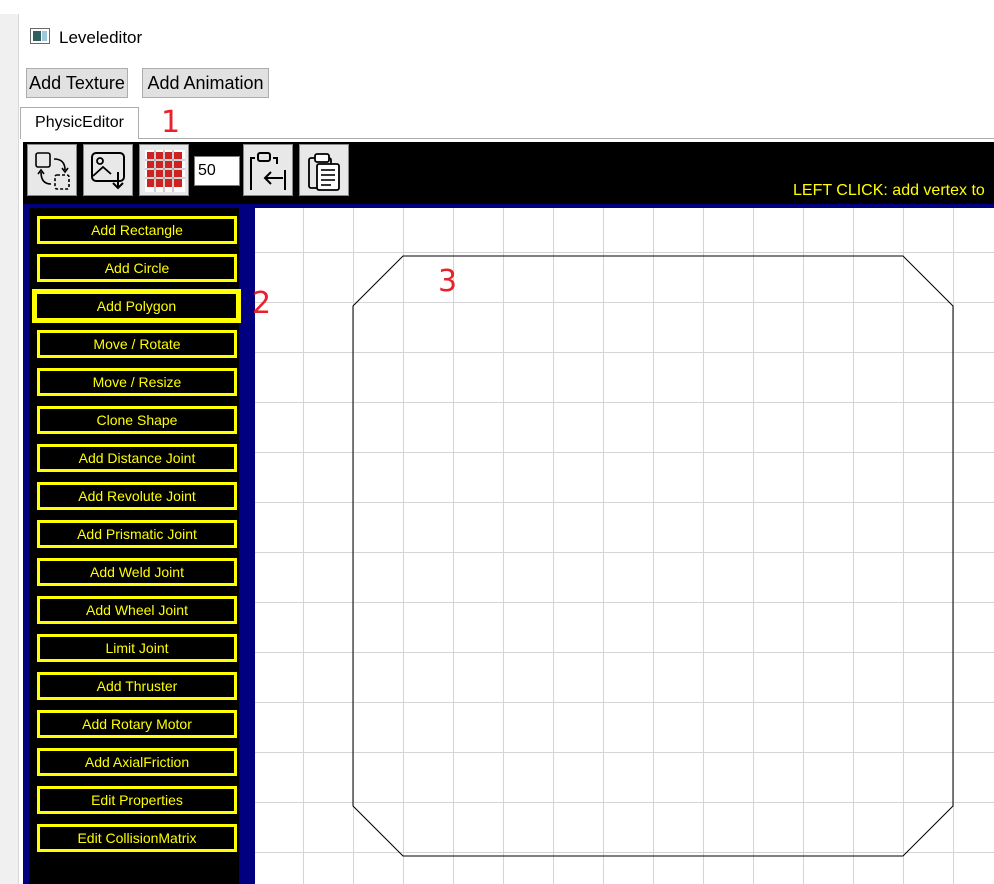 The height and width of the screenshot is (884, 994). Describe the element at coordinates (137, 458) in the screenshot. I see `add-distance-joint-button: Add Distance Joint` at that location.